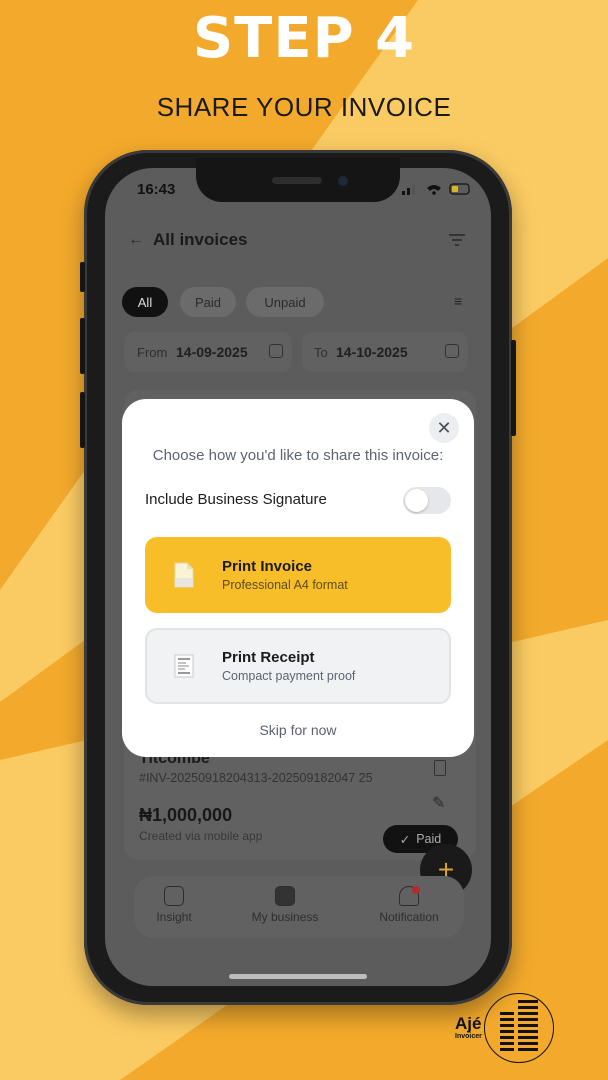  What do you see at coordinates (285, 302) in the screenshot?
I see `filter-chip-unpaid: Unpaid` at bounding box center [285, 302].